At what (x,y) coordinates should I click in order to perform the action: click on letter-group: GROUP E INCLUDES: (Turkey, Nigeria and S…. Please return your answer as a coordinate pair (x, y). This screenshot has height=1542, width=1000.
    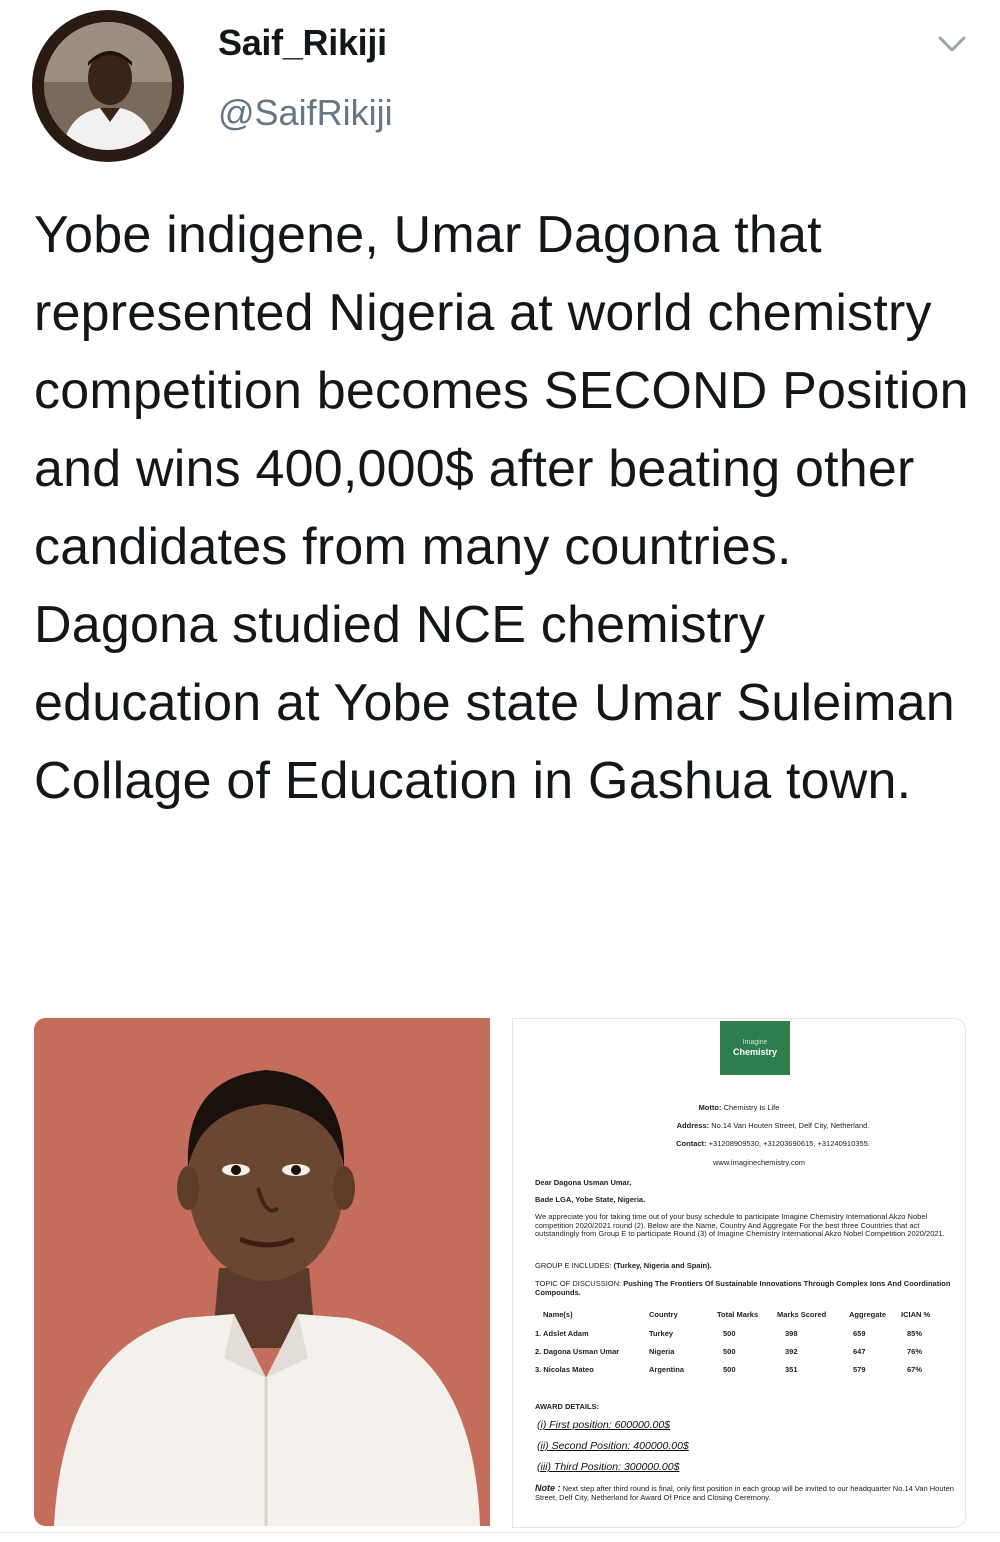
    Looking at the image, I should click on (745, 1265).